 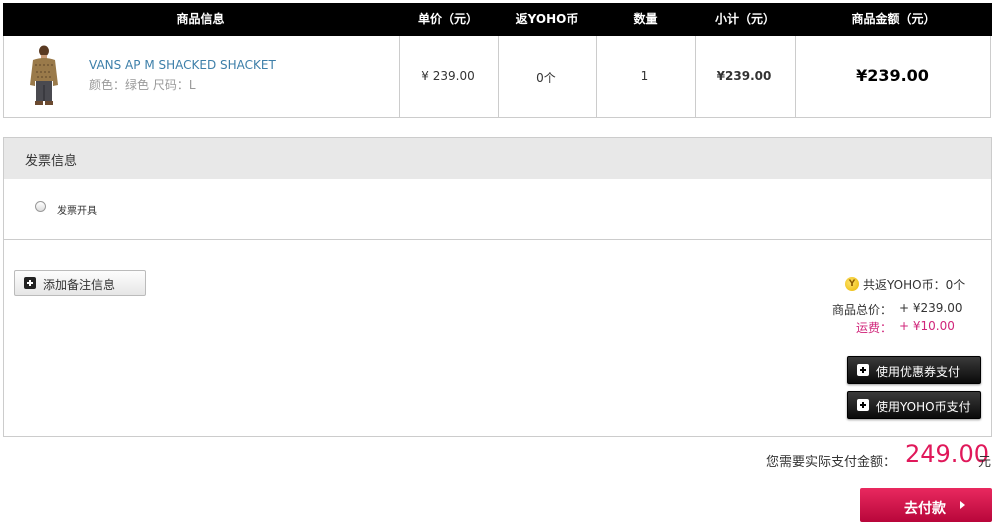 What do you see at coordinates (985, 462) in the screenshot?
I see `payment-unit: 元` at bounding box center [985, 462].